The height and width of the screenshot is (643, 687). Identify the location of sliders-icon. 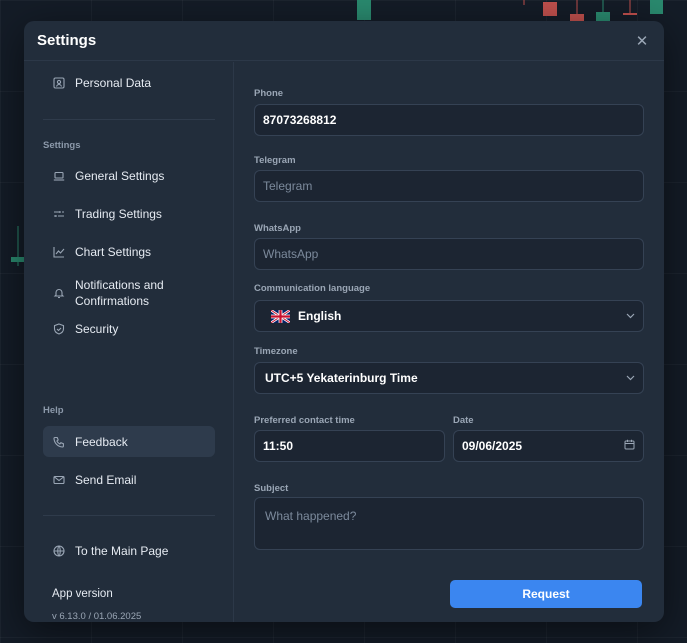
(59, 214).